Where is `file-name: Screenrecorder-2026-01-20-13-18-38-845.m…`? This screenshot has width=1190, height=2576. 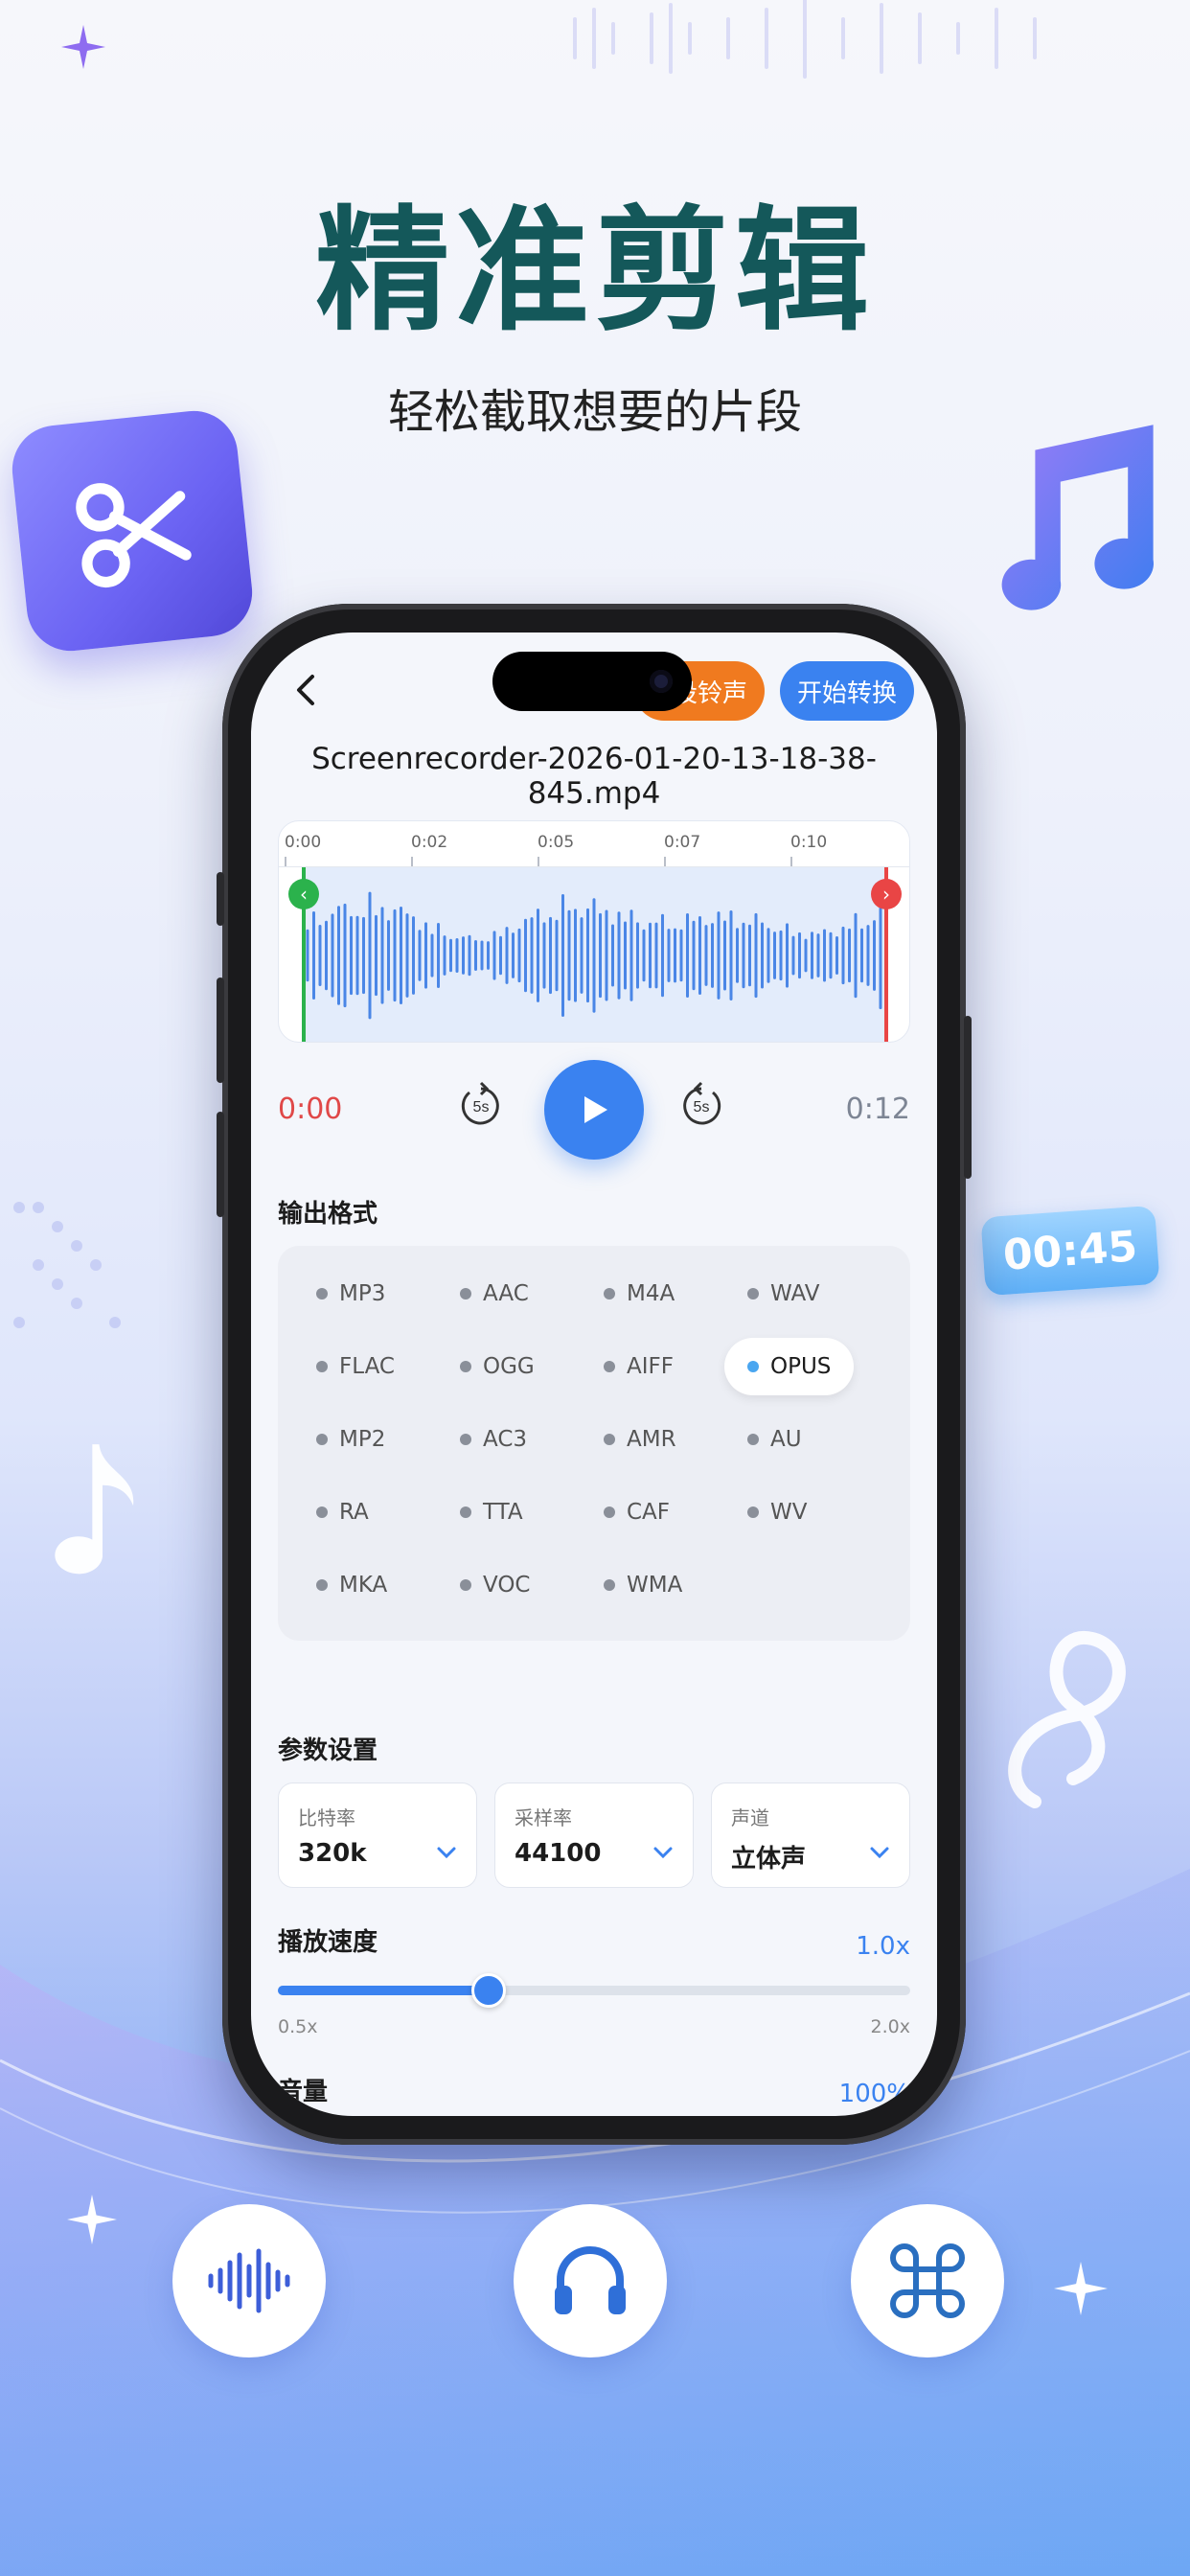
file-name: Screenrecorder-2026-01-20-13-18-38-845.m… is located at coordinates (594, 776).